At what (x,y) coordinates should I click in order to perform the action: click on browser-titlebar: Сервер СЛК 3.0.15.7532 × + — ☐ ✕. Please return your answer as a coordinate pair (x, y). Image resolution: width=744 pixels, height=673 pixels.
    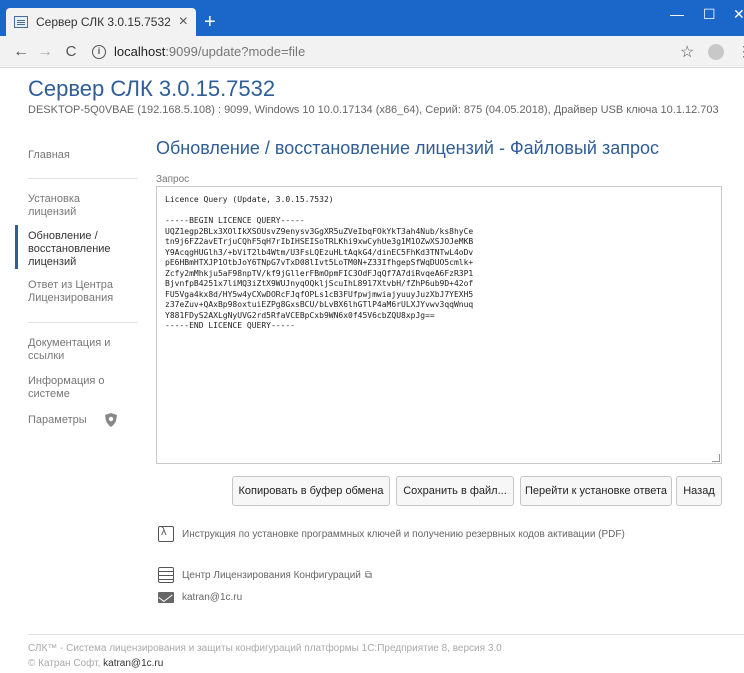
    Looking at the image, I should click on (372, 18).